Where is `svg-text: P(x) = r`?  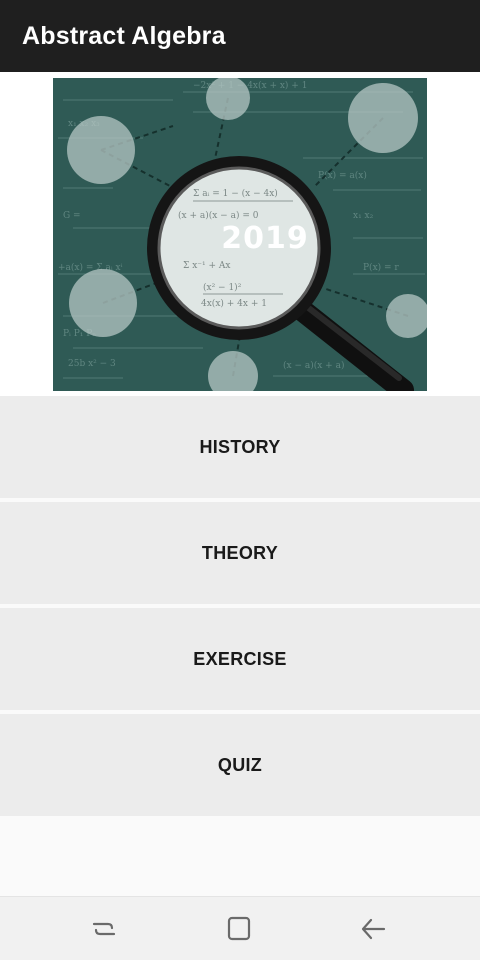 svg-text: P(x) = r is located at coordinates (381, 267).